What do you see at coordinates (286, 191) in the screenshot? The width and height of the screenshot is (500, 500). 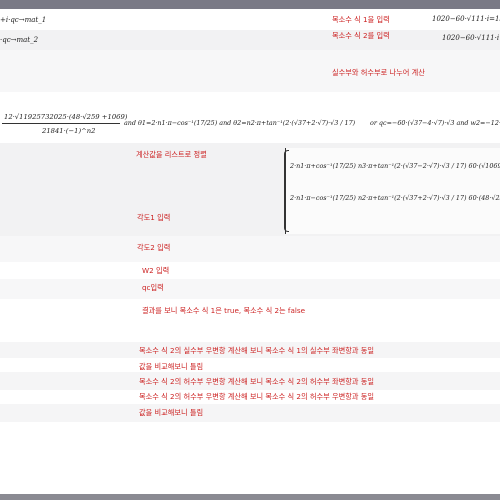 I see `matrix-left-paren` at bounding box center [286, 191].